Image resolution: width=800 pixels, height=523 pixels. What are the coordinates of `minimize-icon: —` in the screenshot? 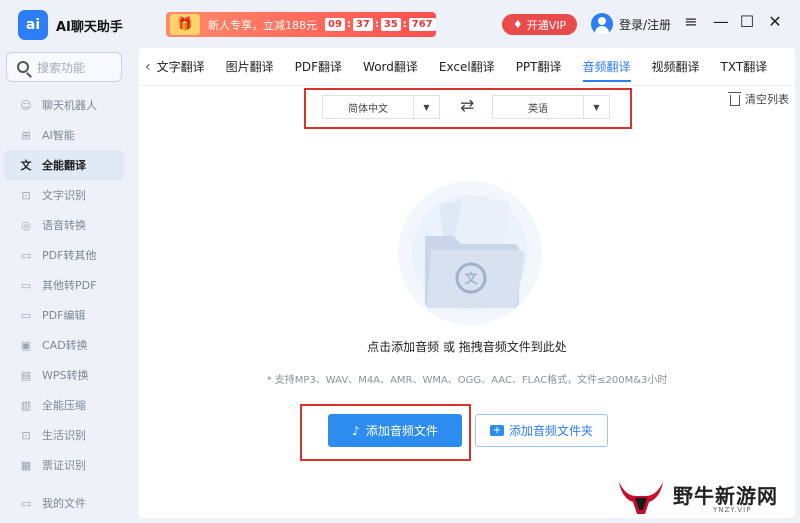 It's located at (721, 21).